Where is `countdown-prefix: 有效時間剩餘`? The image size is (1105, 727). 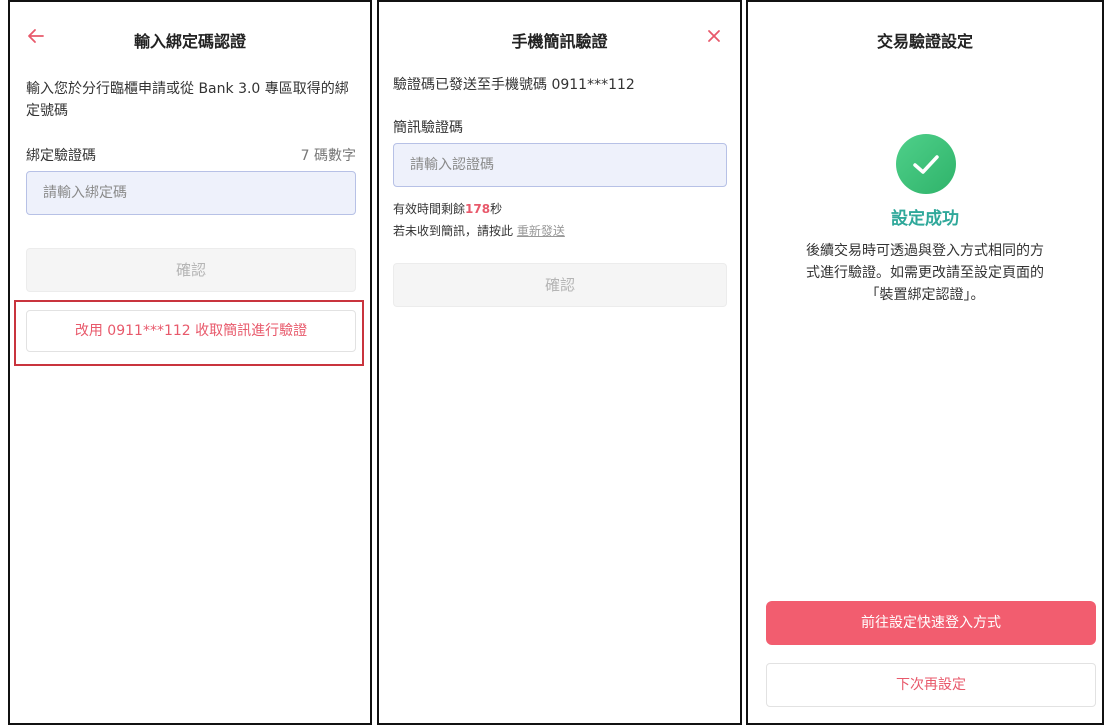
countdown-prefix: 有效時間剩餘 is located at coordinates (429, 209).